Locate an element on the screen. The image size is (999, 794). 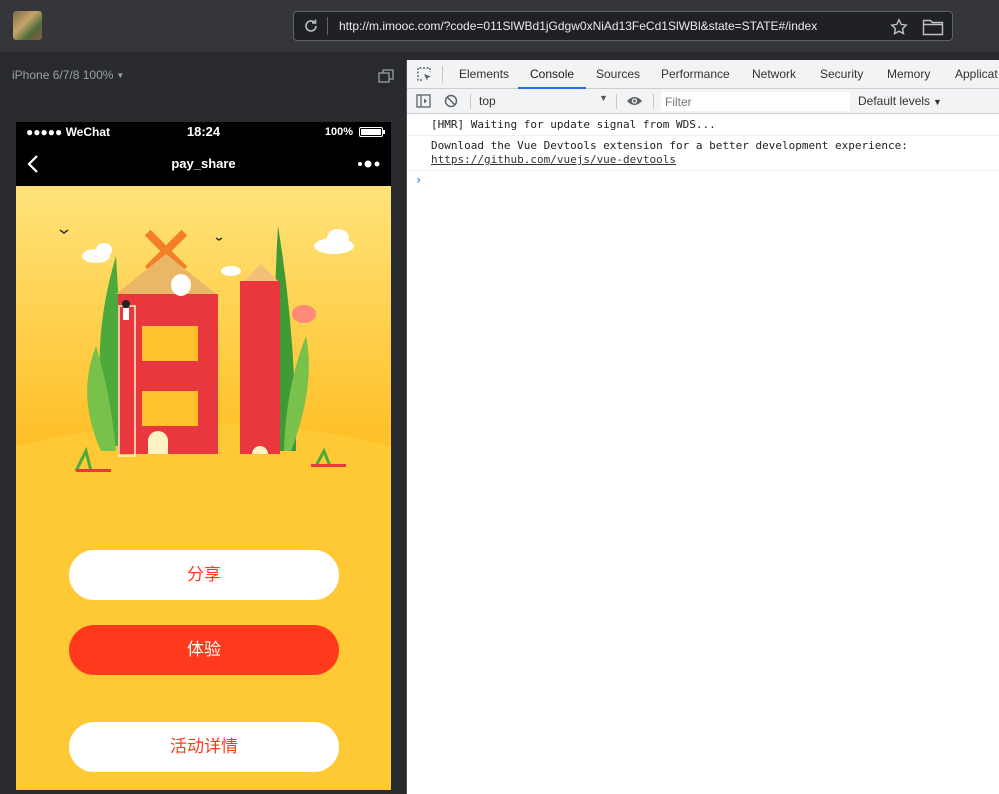
tab-sources: Sources is located at coordinates (618, 74).